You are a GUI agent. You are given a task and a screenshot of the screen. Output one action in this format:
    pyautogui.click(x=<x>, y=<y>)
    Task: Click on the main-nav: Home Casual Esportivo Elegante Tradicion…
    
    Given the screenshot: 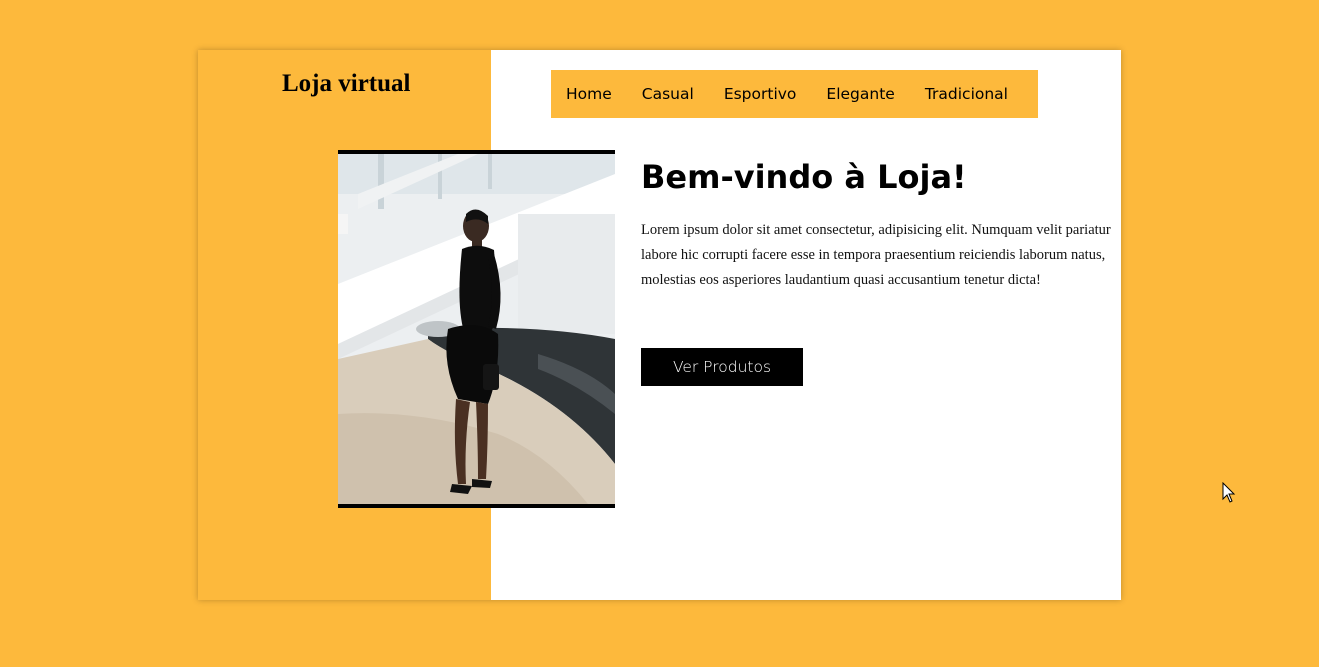 What is the action you would take?
    pyautogui.click(x=794, y=94)
    